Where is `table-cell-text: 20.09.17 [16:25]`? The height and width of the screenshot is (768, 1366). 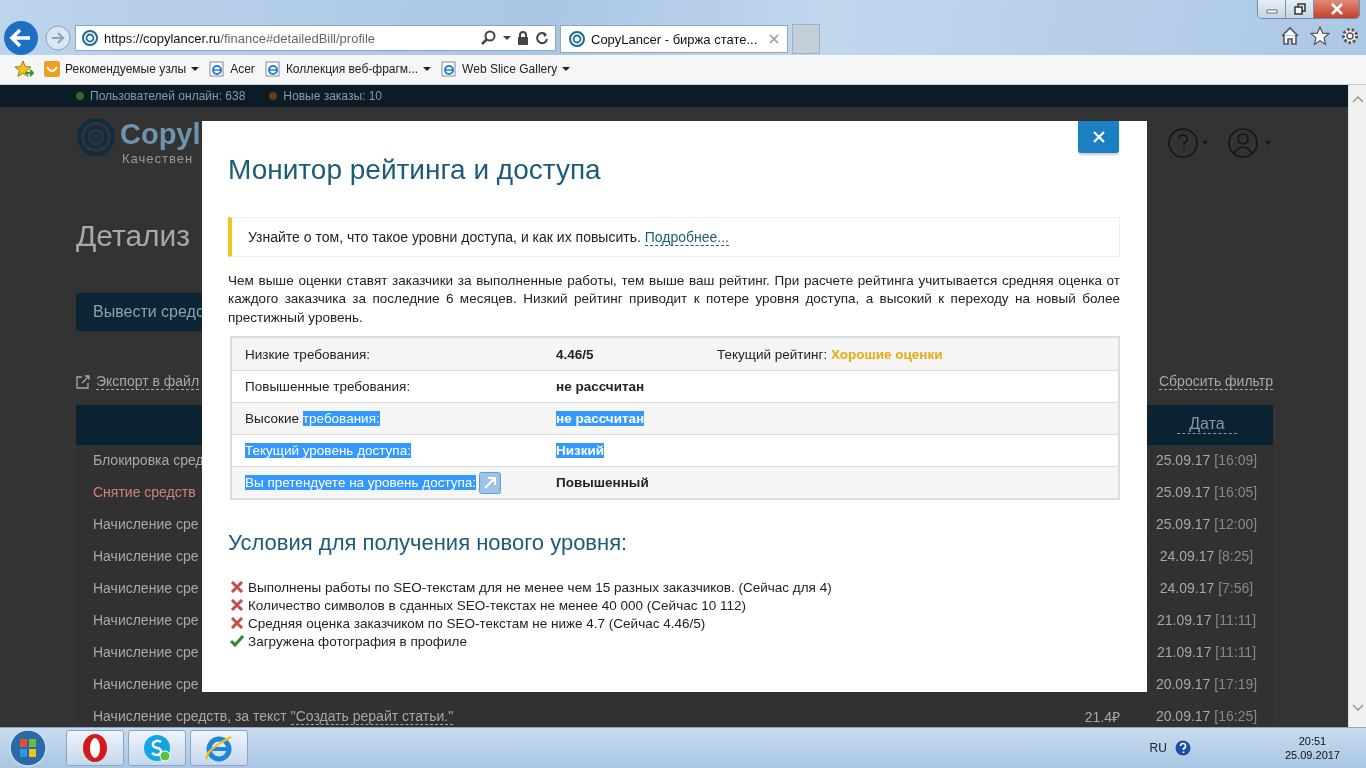
table-cell-text: 20.09.17 [16:25] is located at coordinates (1206, 716).